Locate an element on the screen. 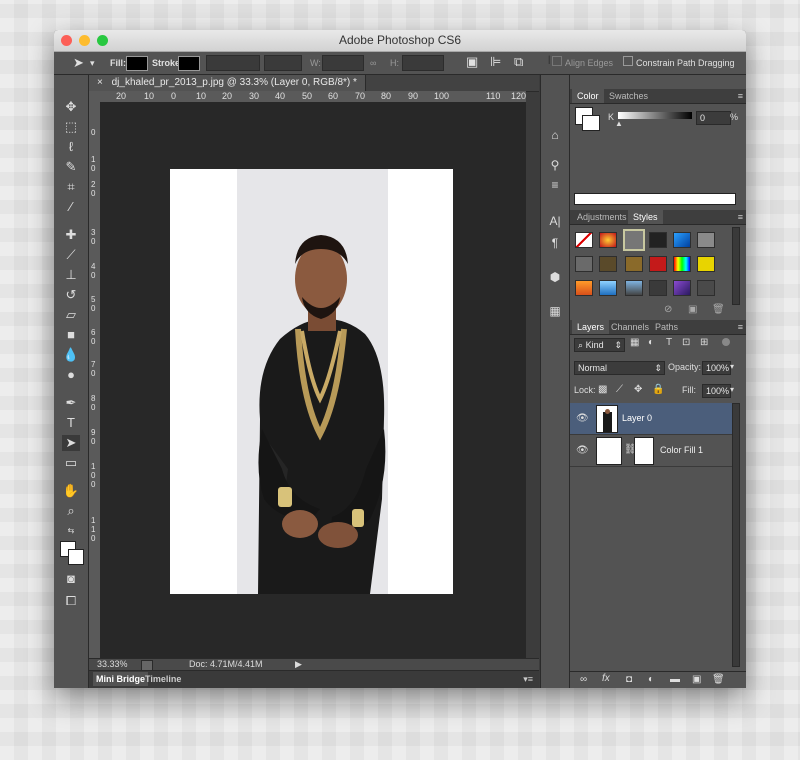 The height and width of the screenshot is (760, 800). zoom-tool-icon: ⌕ is located at coordinates (71, 511).